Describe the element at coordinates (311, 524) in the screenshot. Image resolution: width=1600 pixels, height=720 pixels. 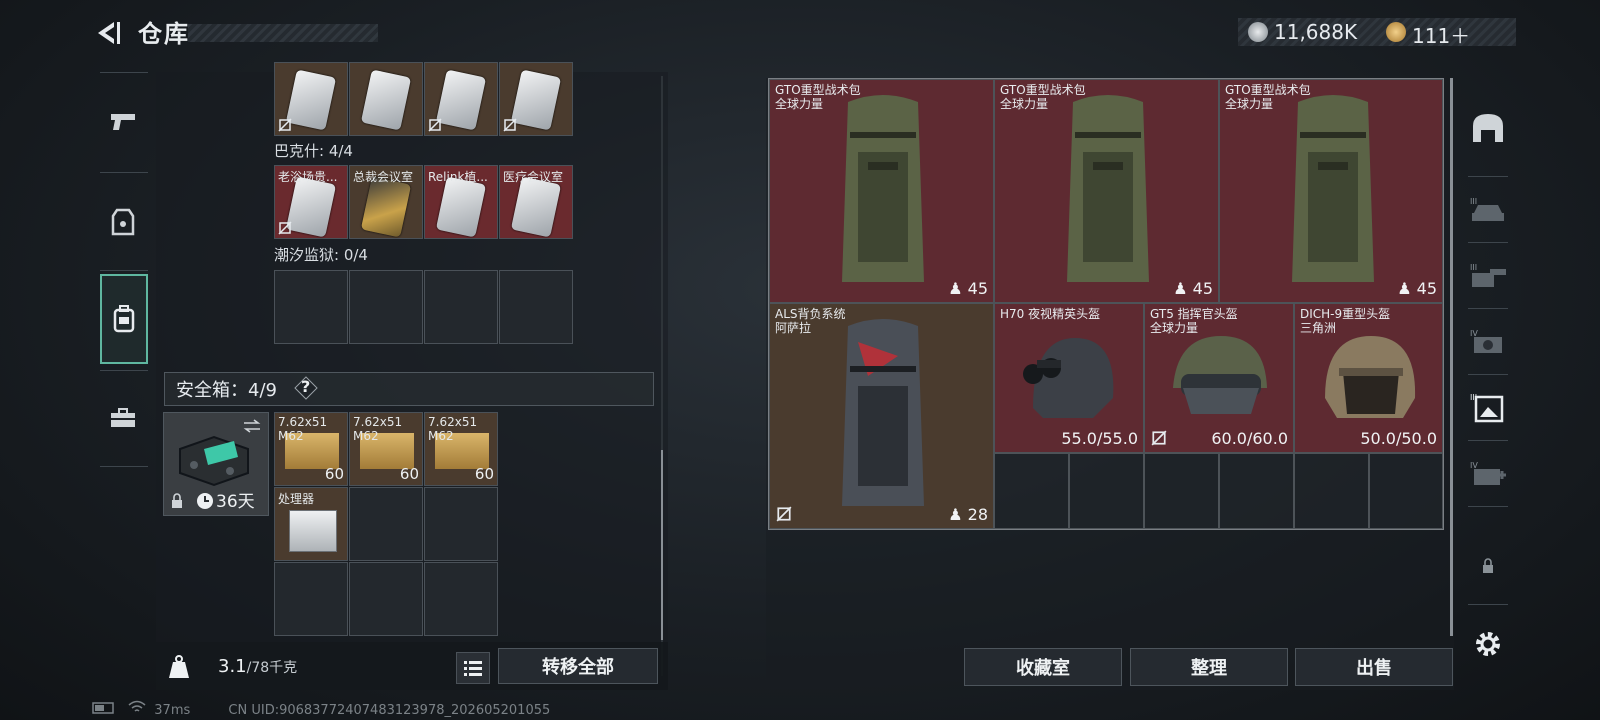
I see `processor-slot: 处理器` at that location.